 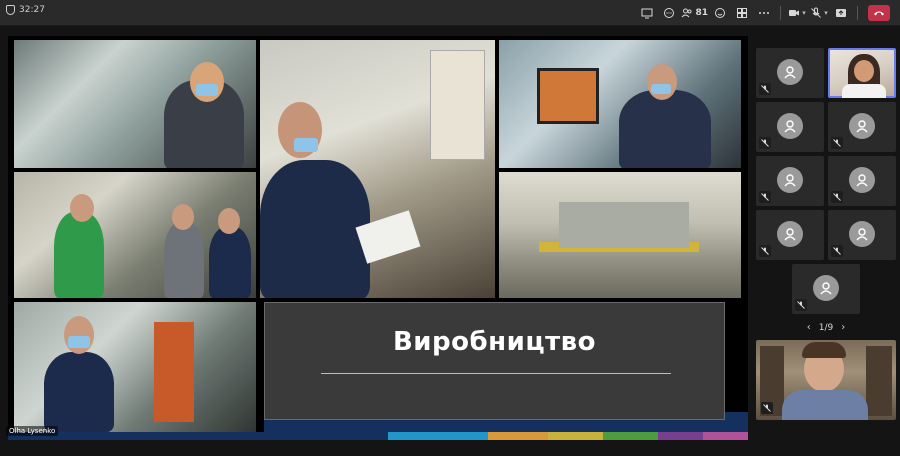 What do you see at coordinates (879, 381) in the screenshot?
I see `bookshelf` at bounding box center [879, 381].